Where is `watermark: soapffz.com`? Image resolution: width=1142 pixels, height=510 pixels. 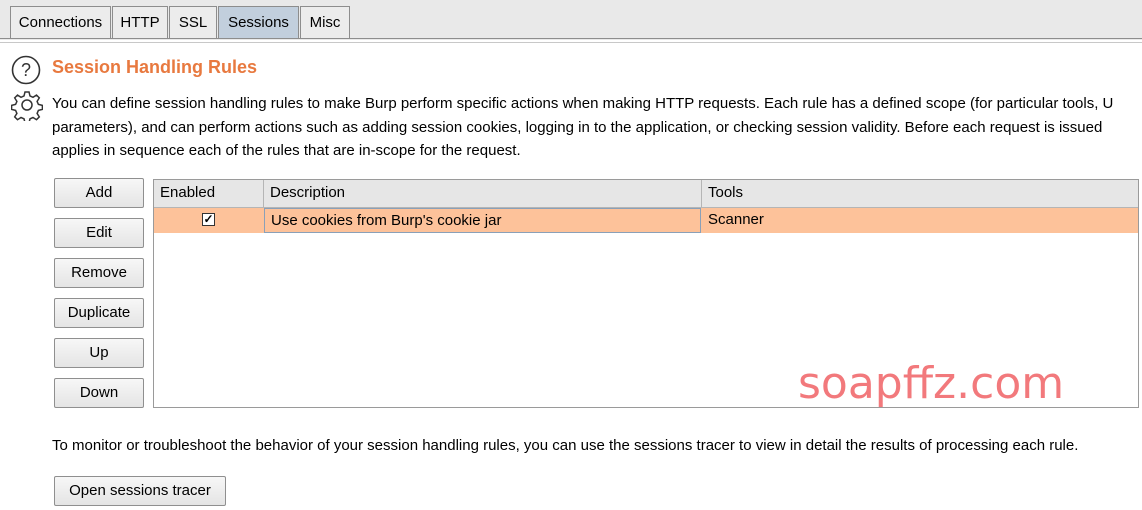 watermark: soapffz.com is located at coordinates (931, 383).